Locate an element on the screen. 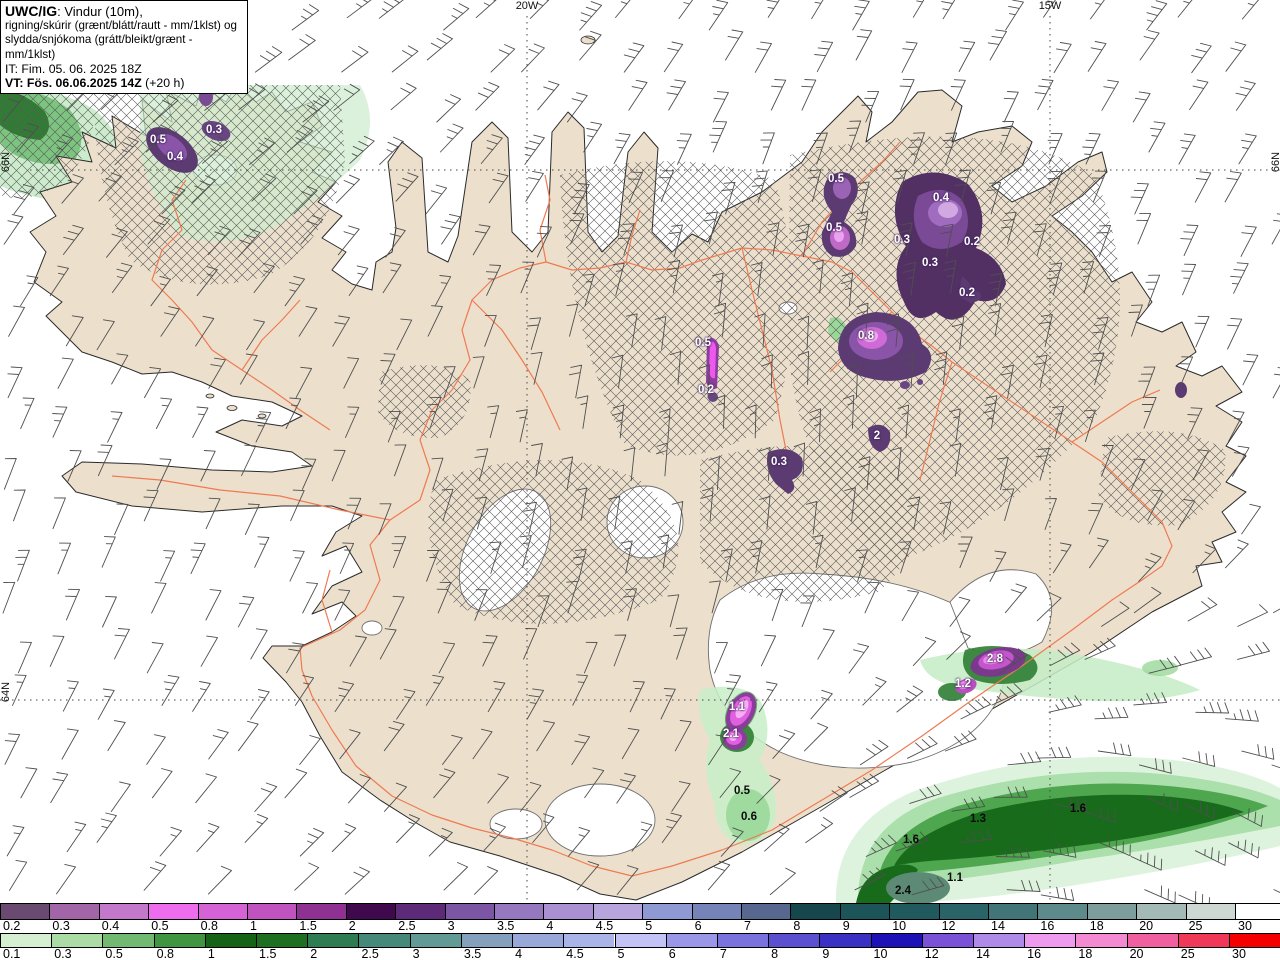 This screenshot has height=960, width=1280. precip-value-label: 2.8 is located at coordinates (995, 659).